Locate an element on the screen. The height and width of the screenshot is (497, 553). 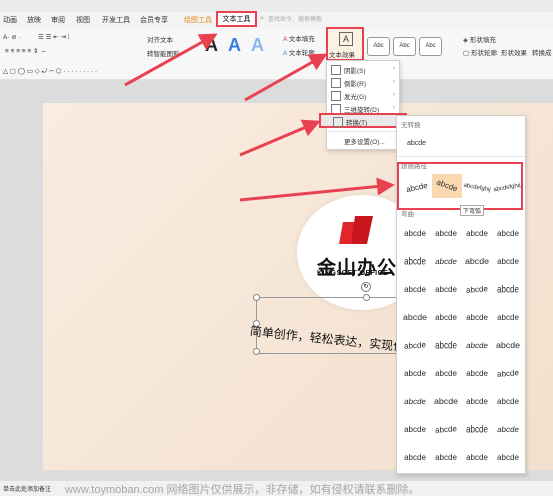
align-text-button: 对齐文本 is located at coordinates (160, 39).